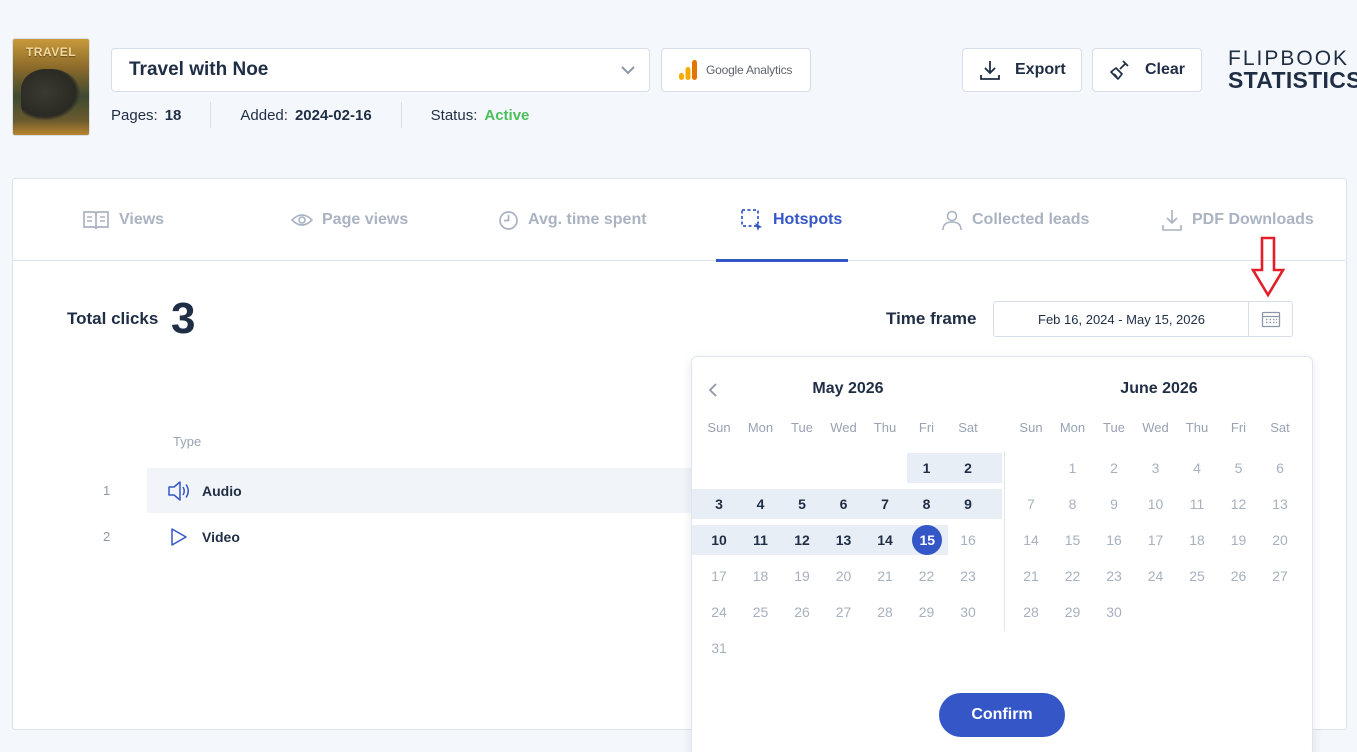  I want to click on confirm-button: Confirm, so click(1002, 715).